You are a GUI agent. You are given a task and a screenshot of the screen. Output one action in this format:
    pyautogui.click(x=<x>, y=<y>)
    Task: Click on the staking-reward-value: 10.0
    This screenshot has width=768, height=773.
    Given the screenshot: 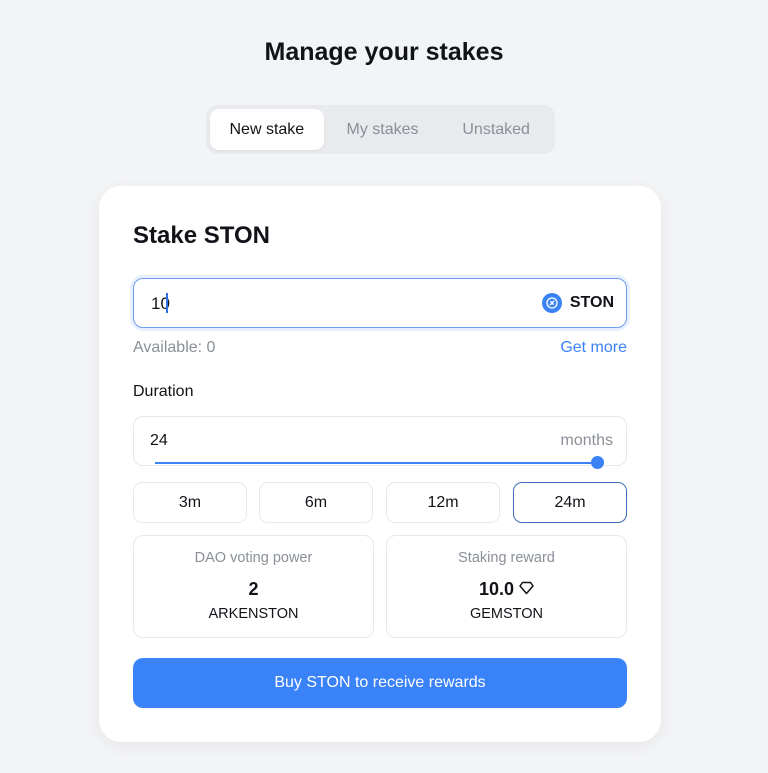 What is the action you would take?
    pyautogui.click(x=506, y=589)
    